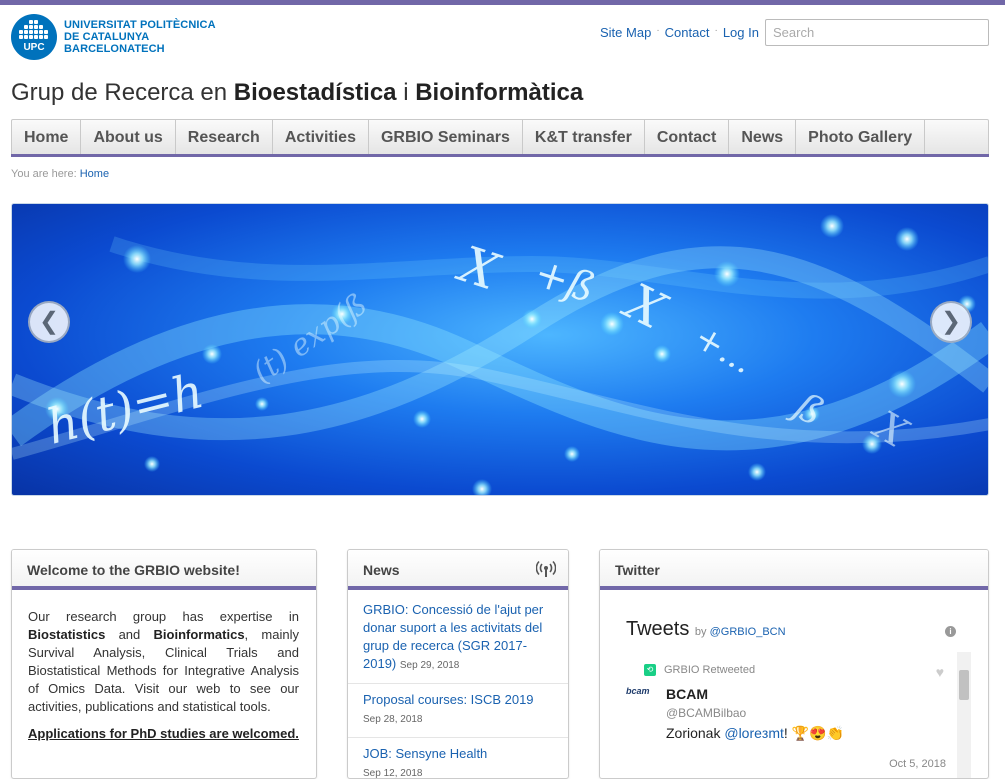 This screenshot has width=1005, height=779. I want to click on carousel-prev-button: ❮, so click(49, 322).